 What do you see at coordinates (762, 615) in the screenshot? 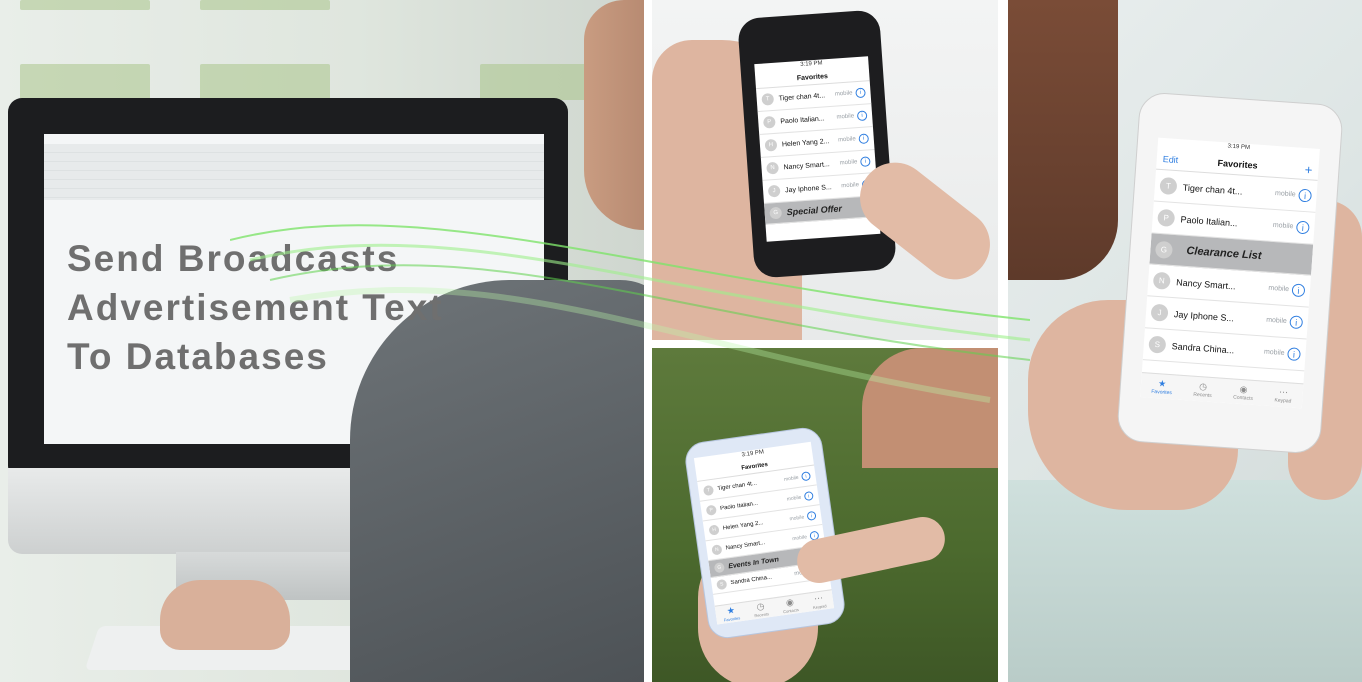
I see `tab-label: Recents` at bounding box center [762, 615].